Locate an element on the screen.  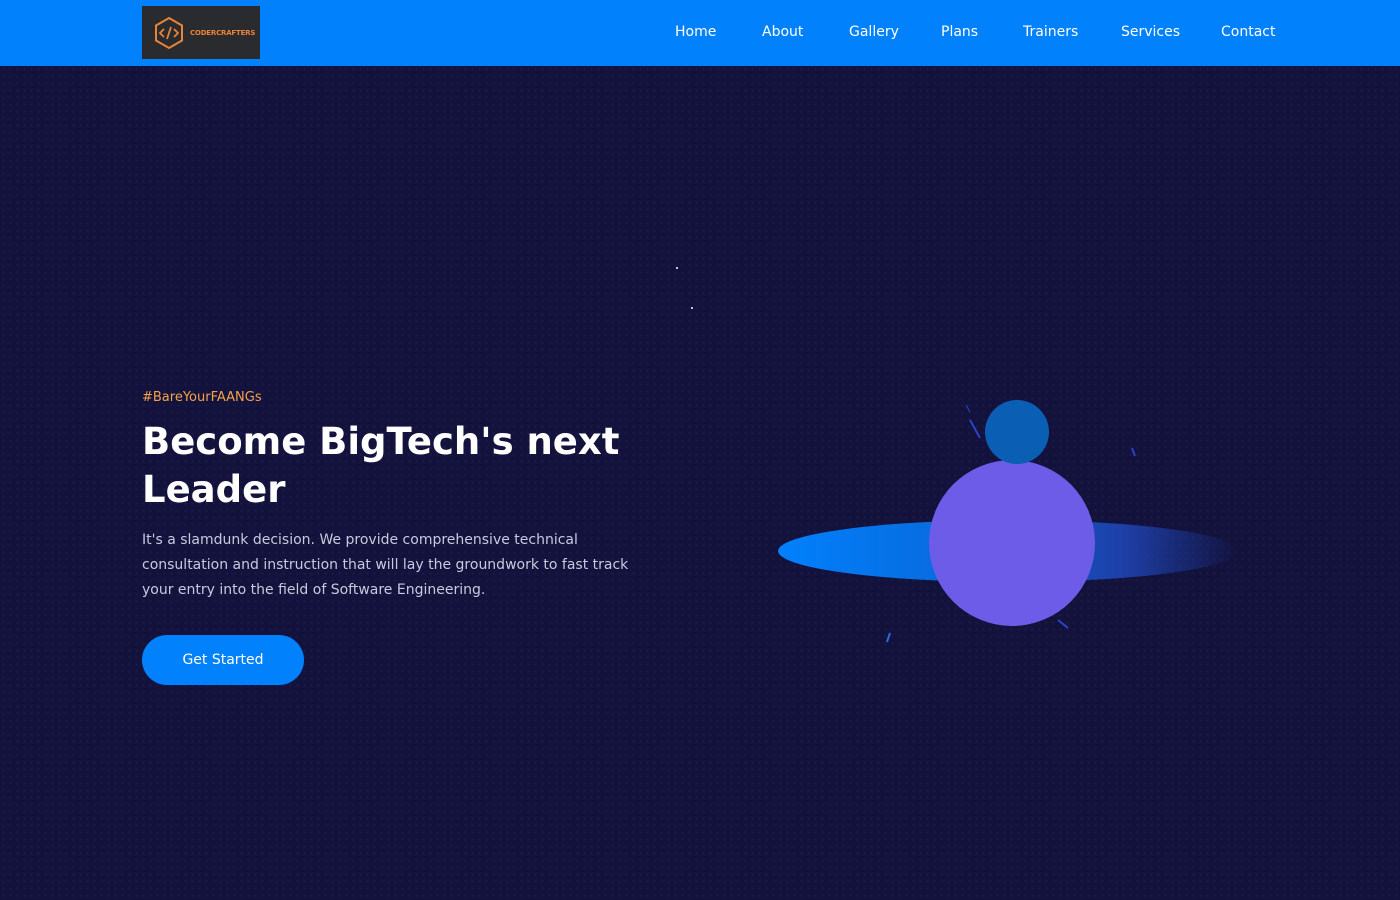
hero-tagline: #BareYourFAANGs is located at coordinates (202, 397).